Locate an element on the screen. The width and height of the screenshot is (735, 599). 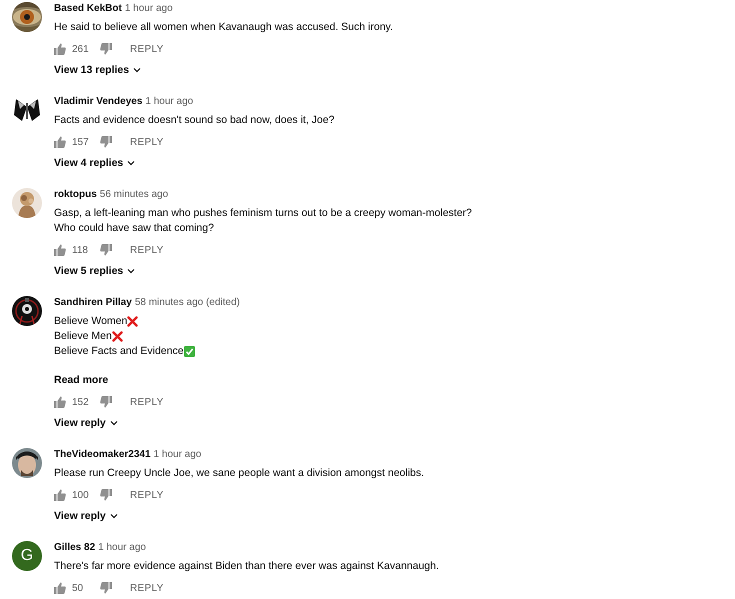
like-count: 261 is located at coordinates (81, 49).